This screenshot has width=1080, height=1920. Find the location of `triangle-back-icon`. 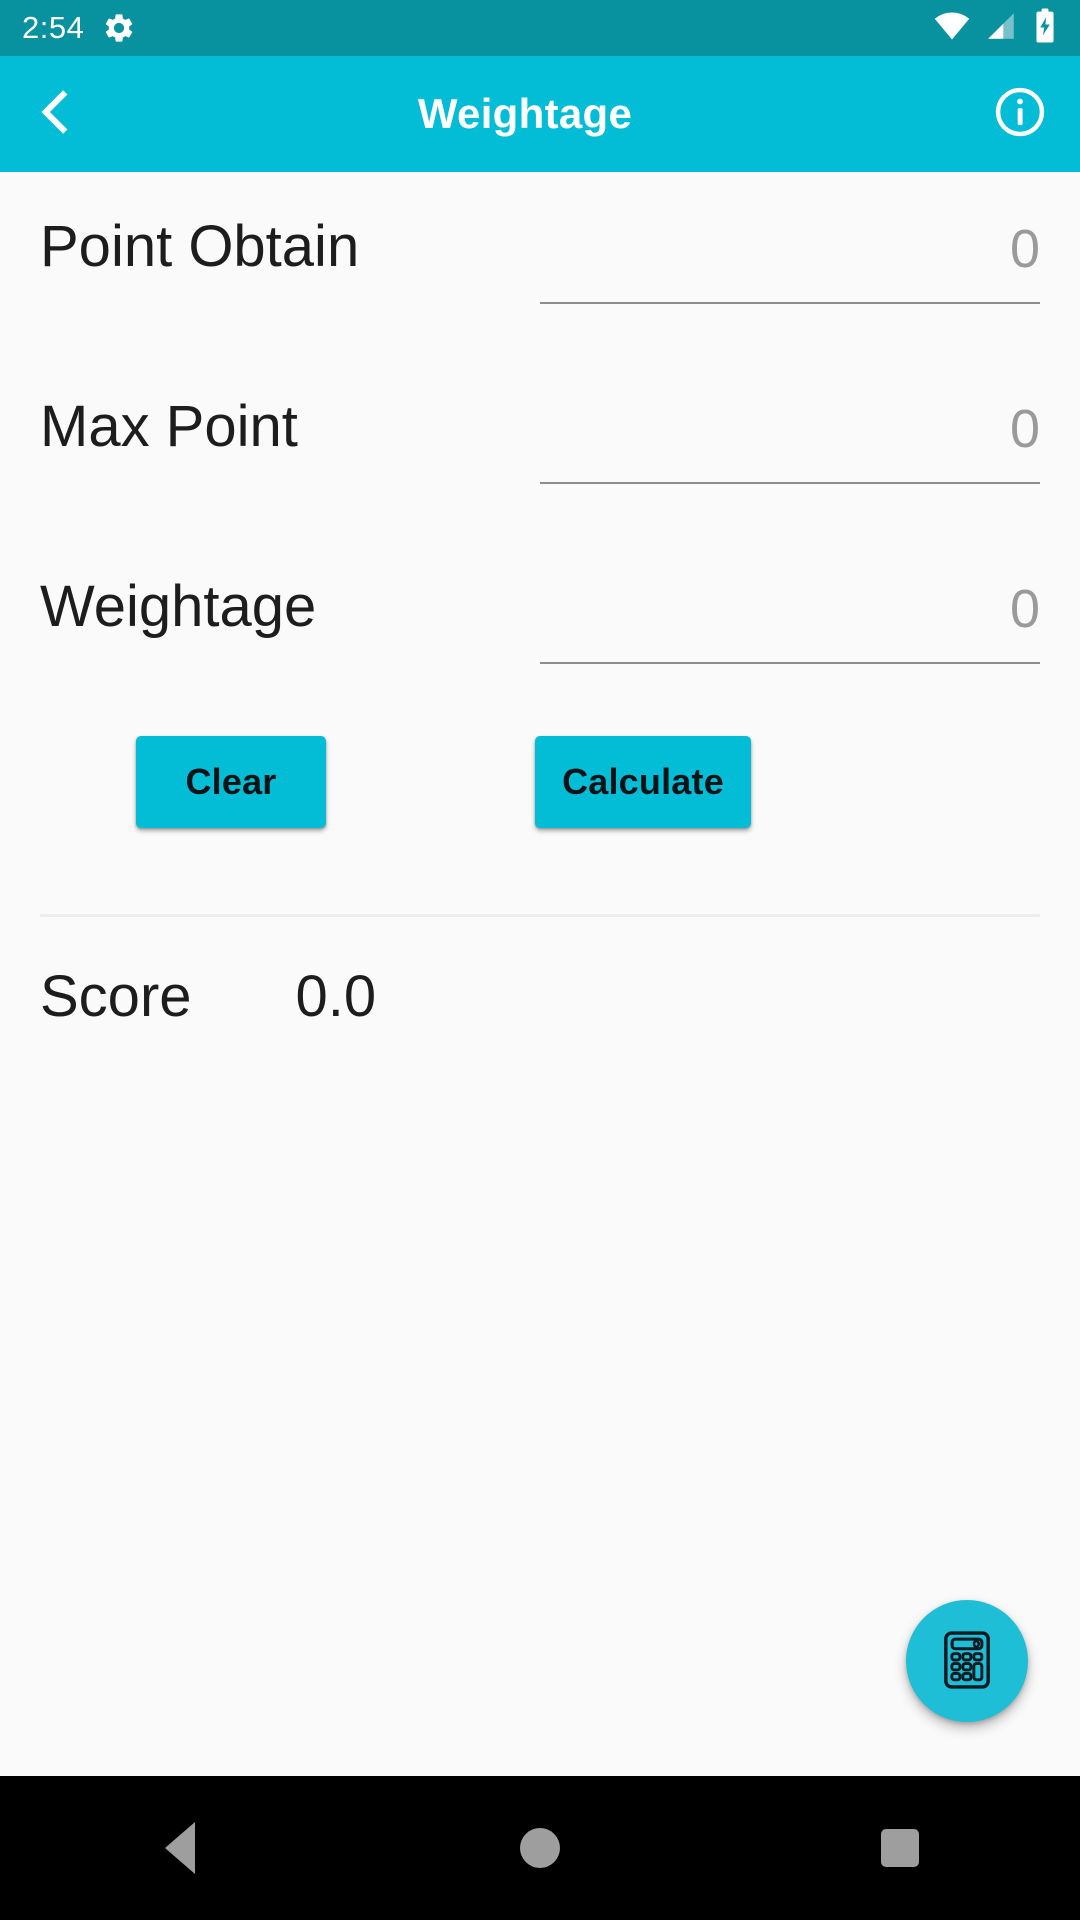

triangle-back-icon is located at coordinates (180, 1848).